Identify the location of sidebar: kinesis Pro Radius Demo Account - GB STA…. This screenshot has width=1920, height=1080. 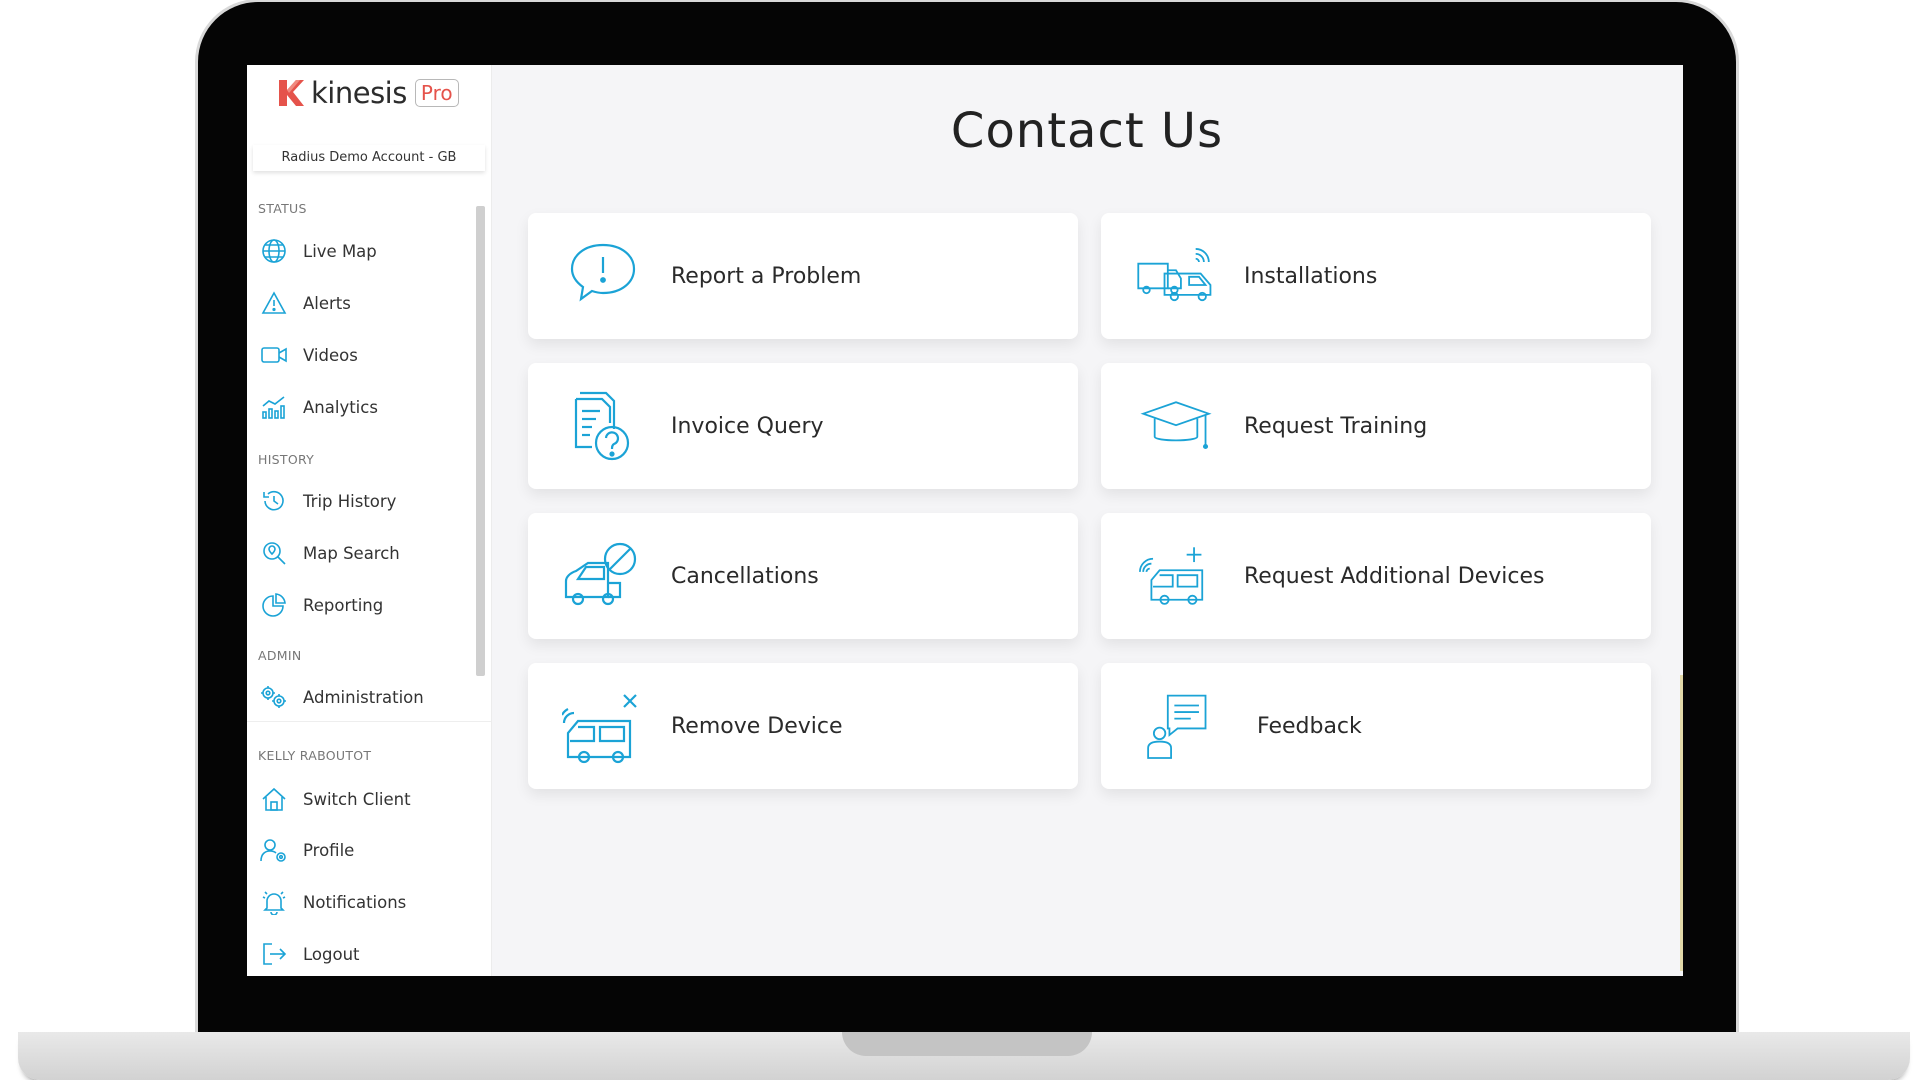
(369, 520).